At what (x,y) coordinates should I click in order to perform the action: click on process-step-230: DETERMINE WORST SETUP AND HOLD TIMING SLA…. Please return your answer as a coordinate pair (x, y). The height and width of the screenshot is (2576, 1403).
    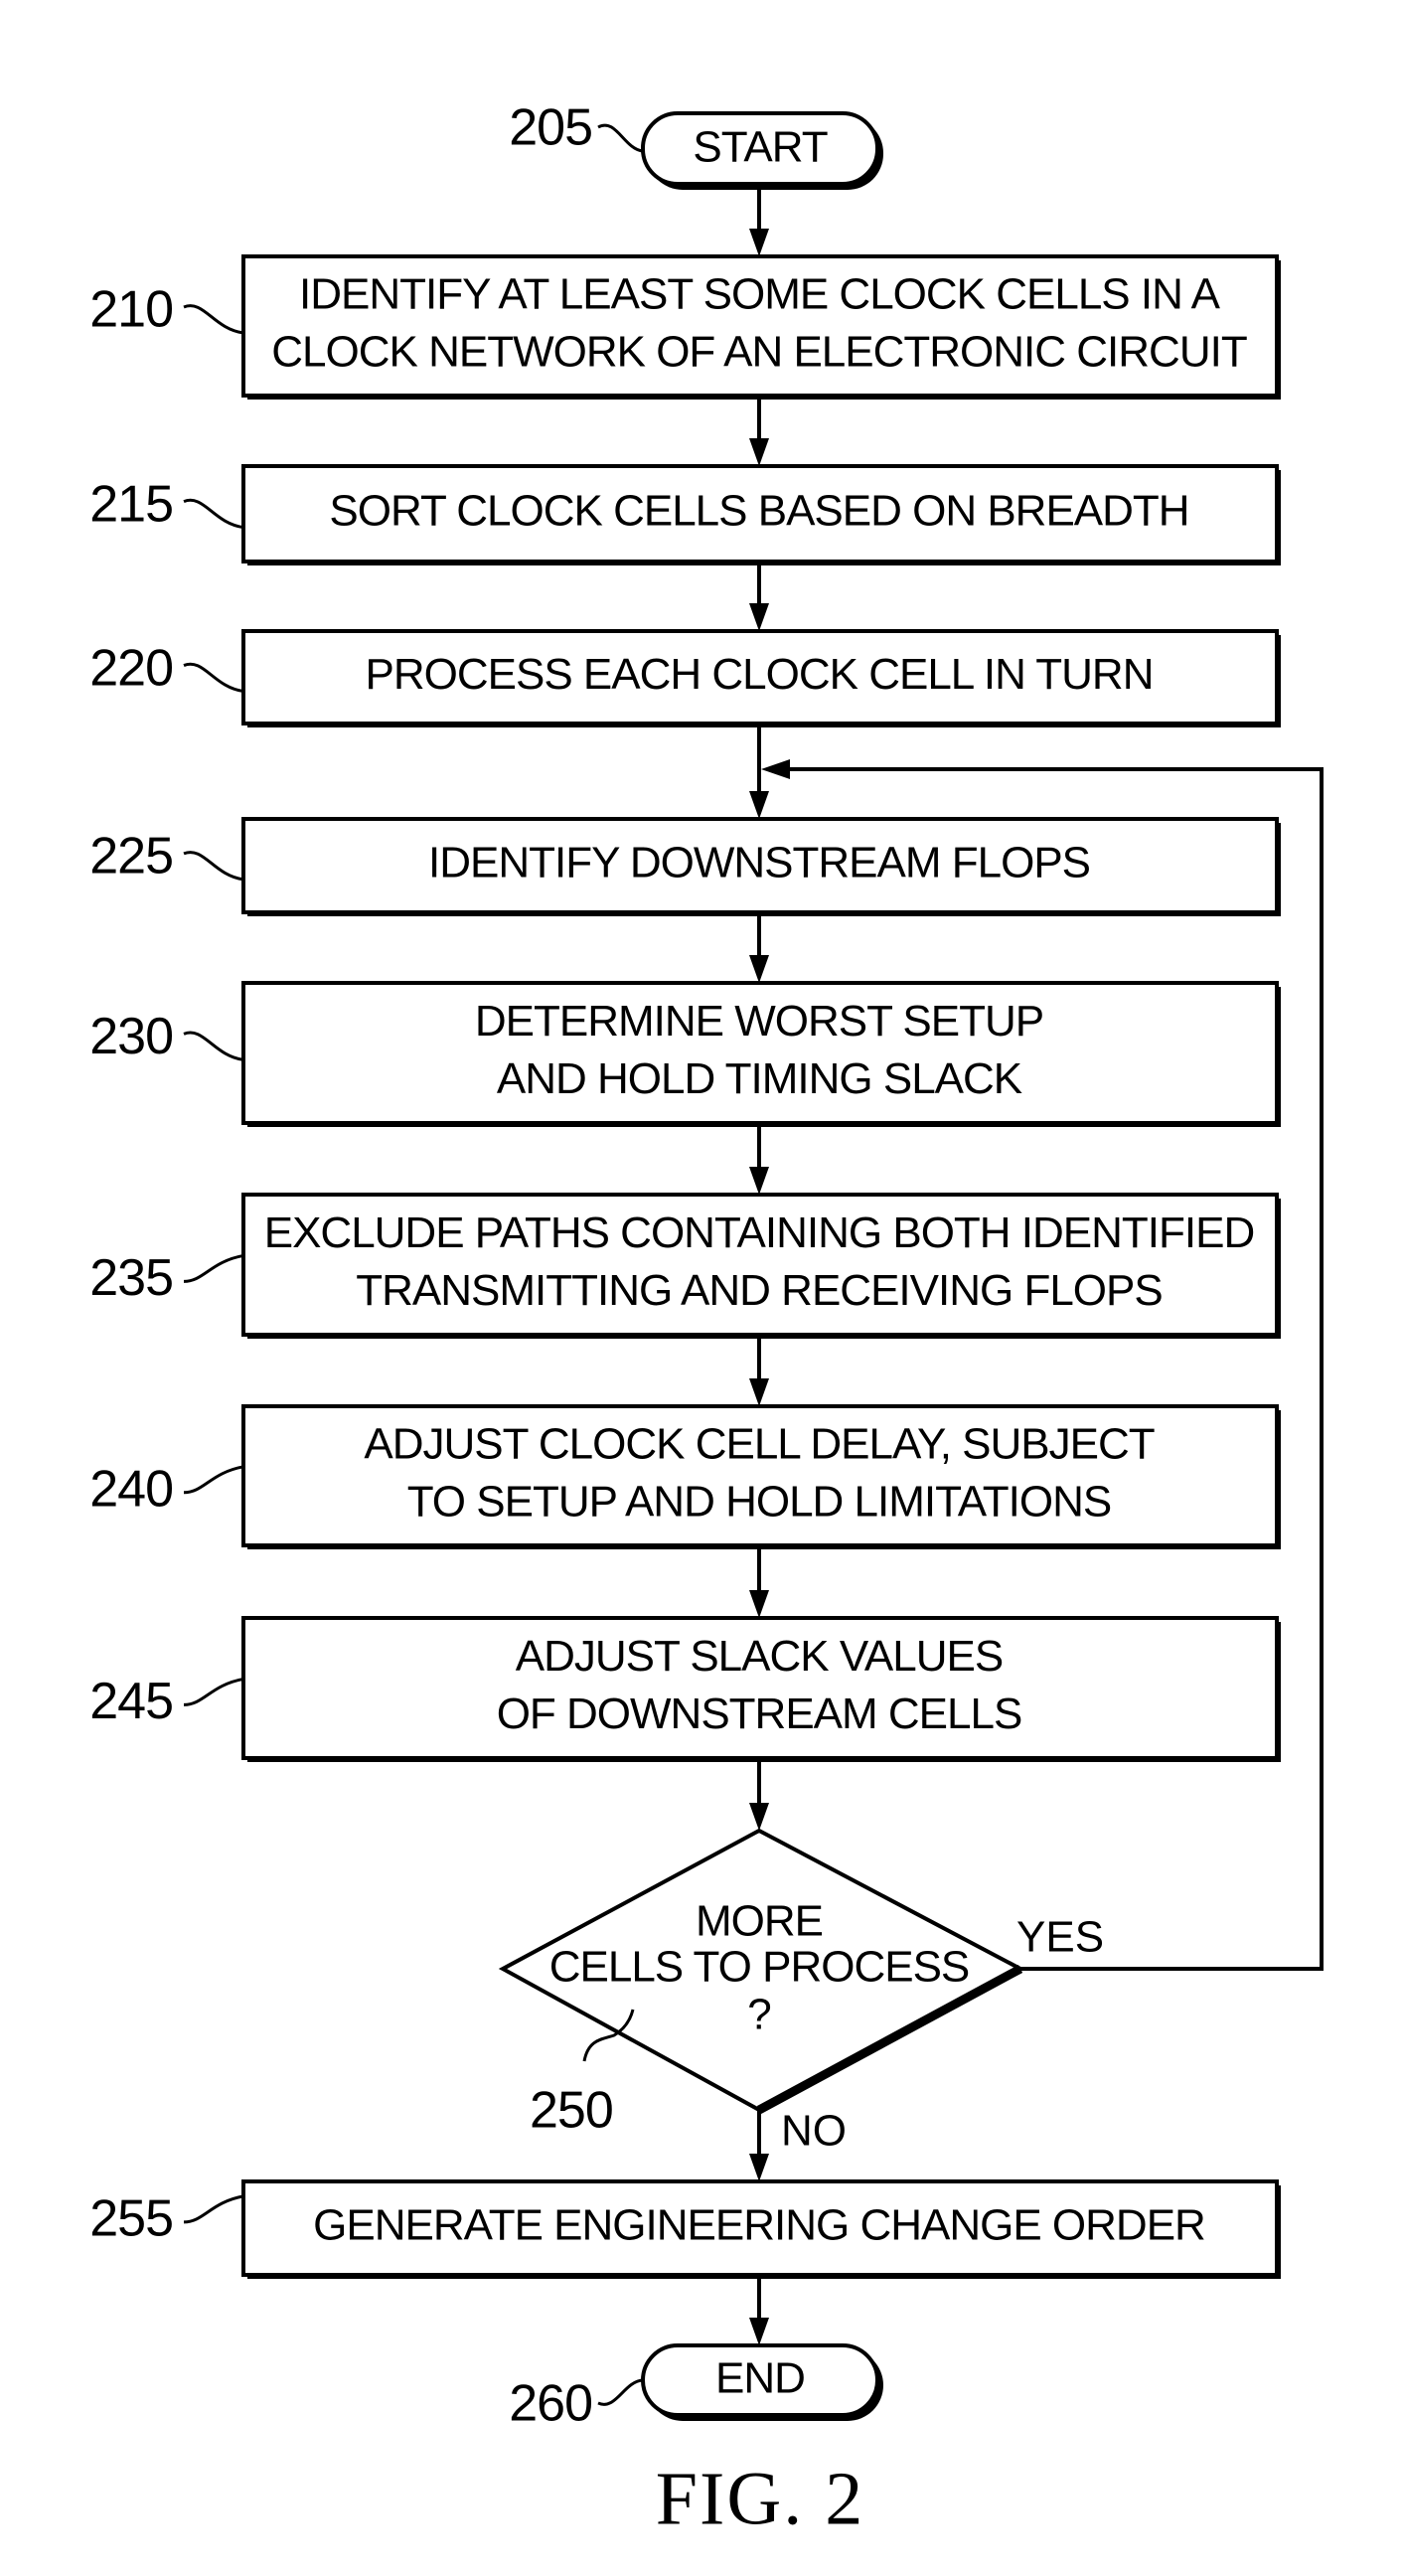
    Looking at the image, I should click on (685, 1054).